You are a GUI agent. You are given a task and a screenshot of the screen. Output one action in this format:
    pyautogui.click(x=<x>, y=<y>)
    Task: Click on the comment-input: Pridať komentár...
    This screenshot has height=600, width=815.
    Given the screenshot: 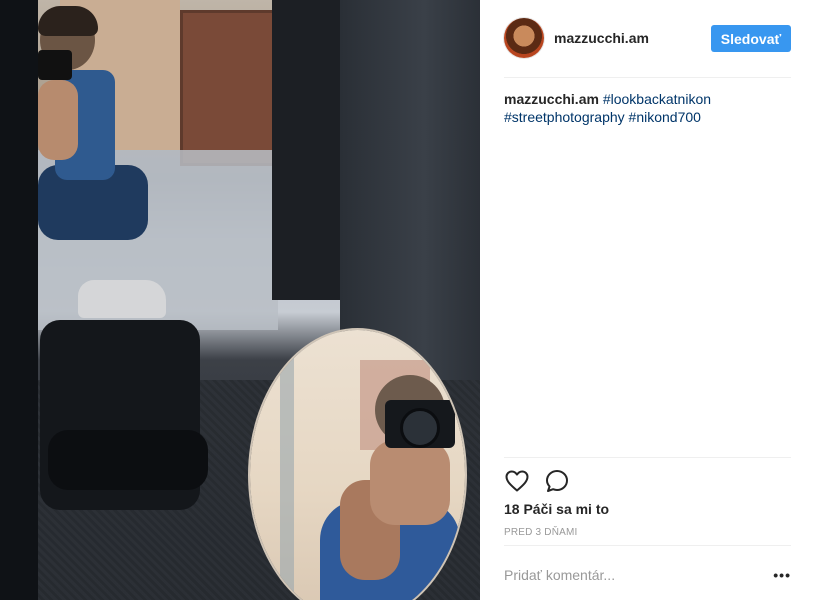 What is the action you would take?
    pyautogui.click(x=559, y=575)
    